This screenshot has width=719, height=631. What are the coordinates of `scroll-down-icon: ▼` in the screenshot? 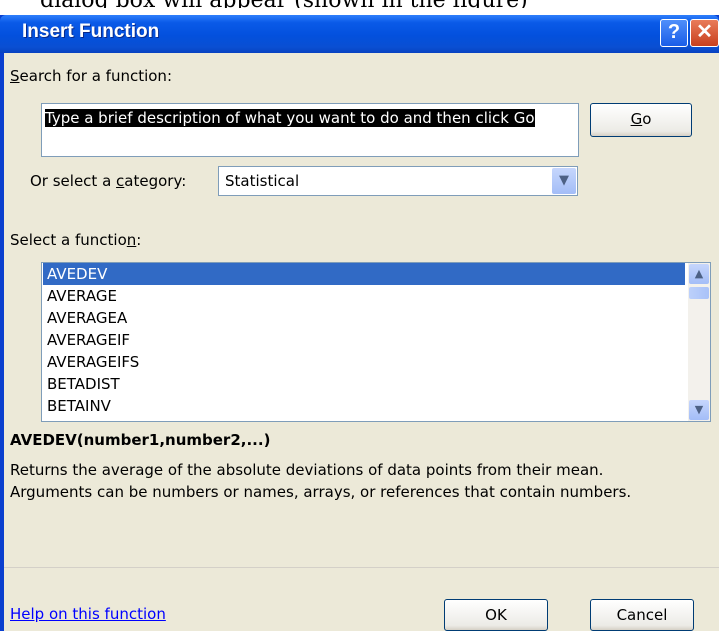 It's located at (699, 410).